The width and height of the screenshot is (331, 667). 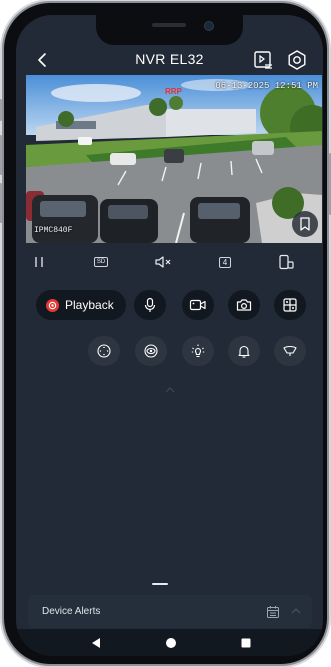 I want to click on pause-button, so click(x=39, y=262).